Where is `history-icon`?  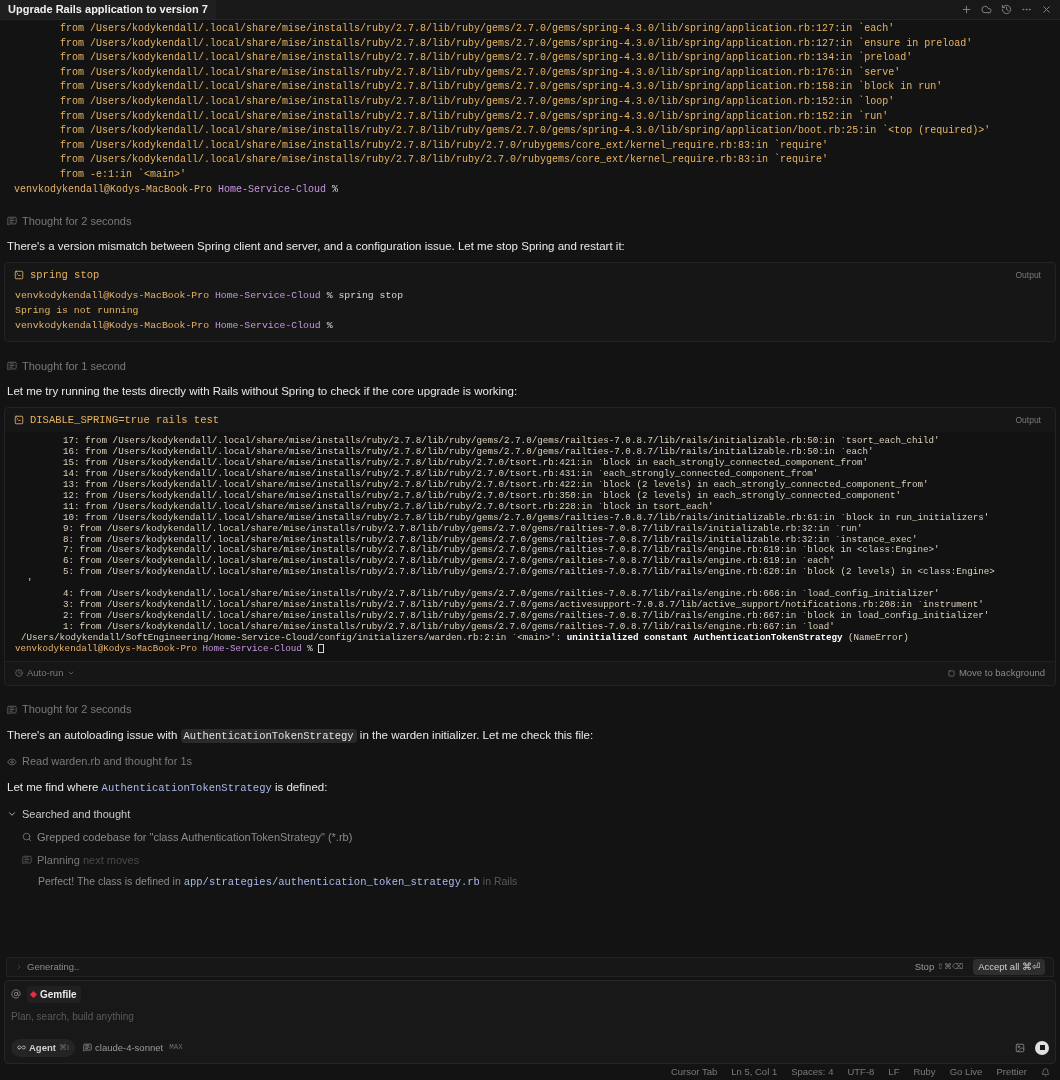
history-icon is located at coordinates (1006, 9).